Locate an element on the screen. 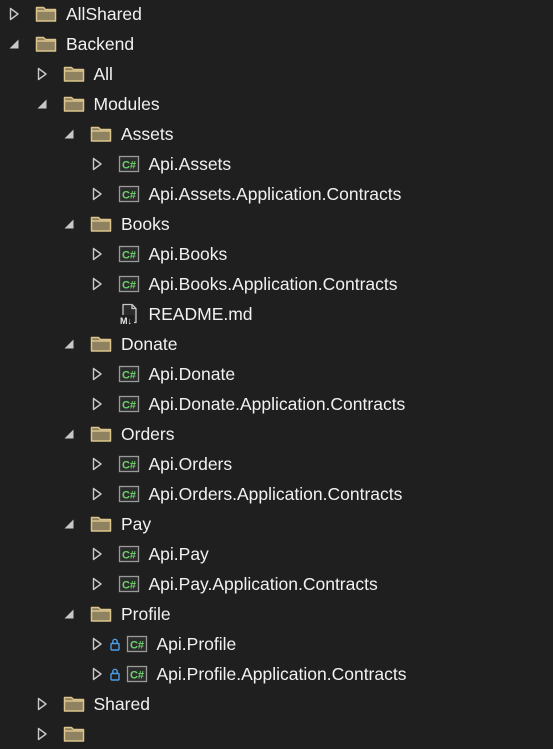 The width and height of the screenshot is (553, 749). tree-item-api-books: C# Api.Books is located at coordinates (159, 254).